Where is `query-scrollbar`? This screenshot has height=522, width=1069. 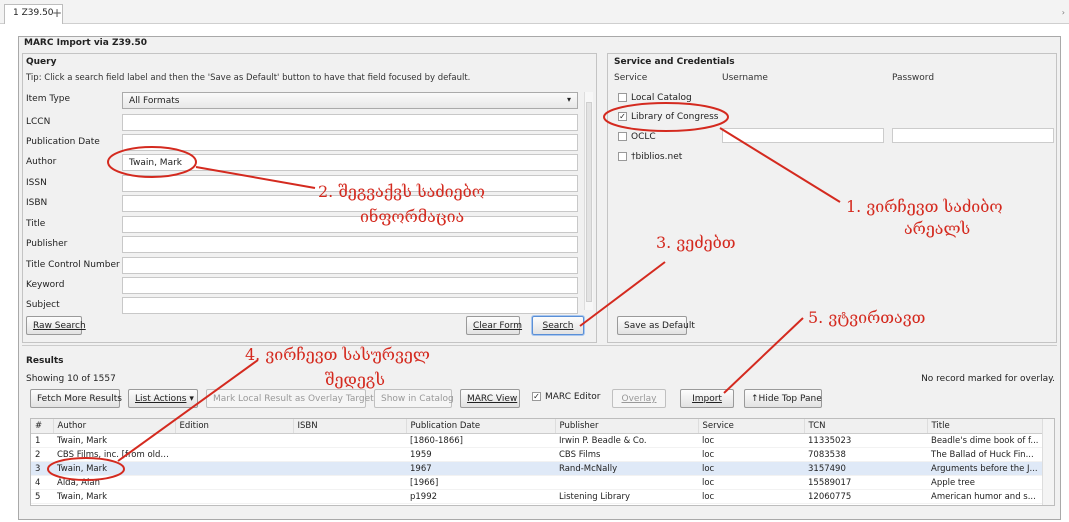
query-scrollbar is located at coordinates (588, 201).